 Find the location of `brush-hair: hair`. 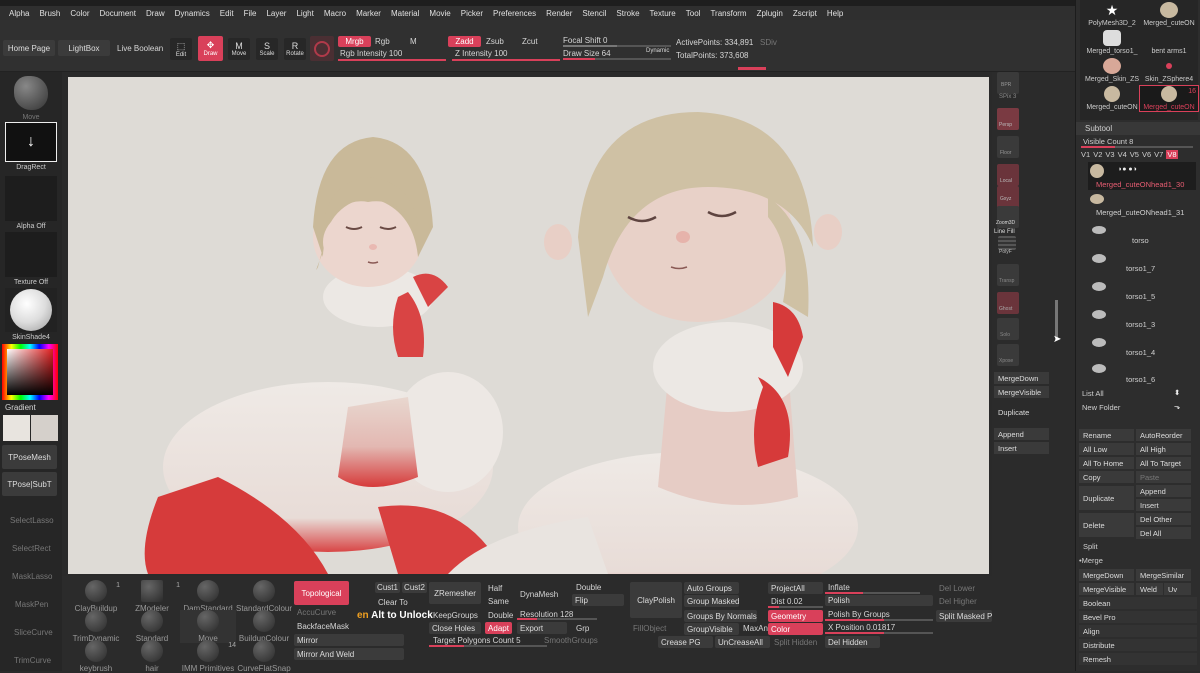

brush-hair: hair is located at coordinates (152, 656).